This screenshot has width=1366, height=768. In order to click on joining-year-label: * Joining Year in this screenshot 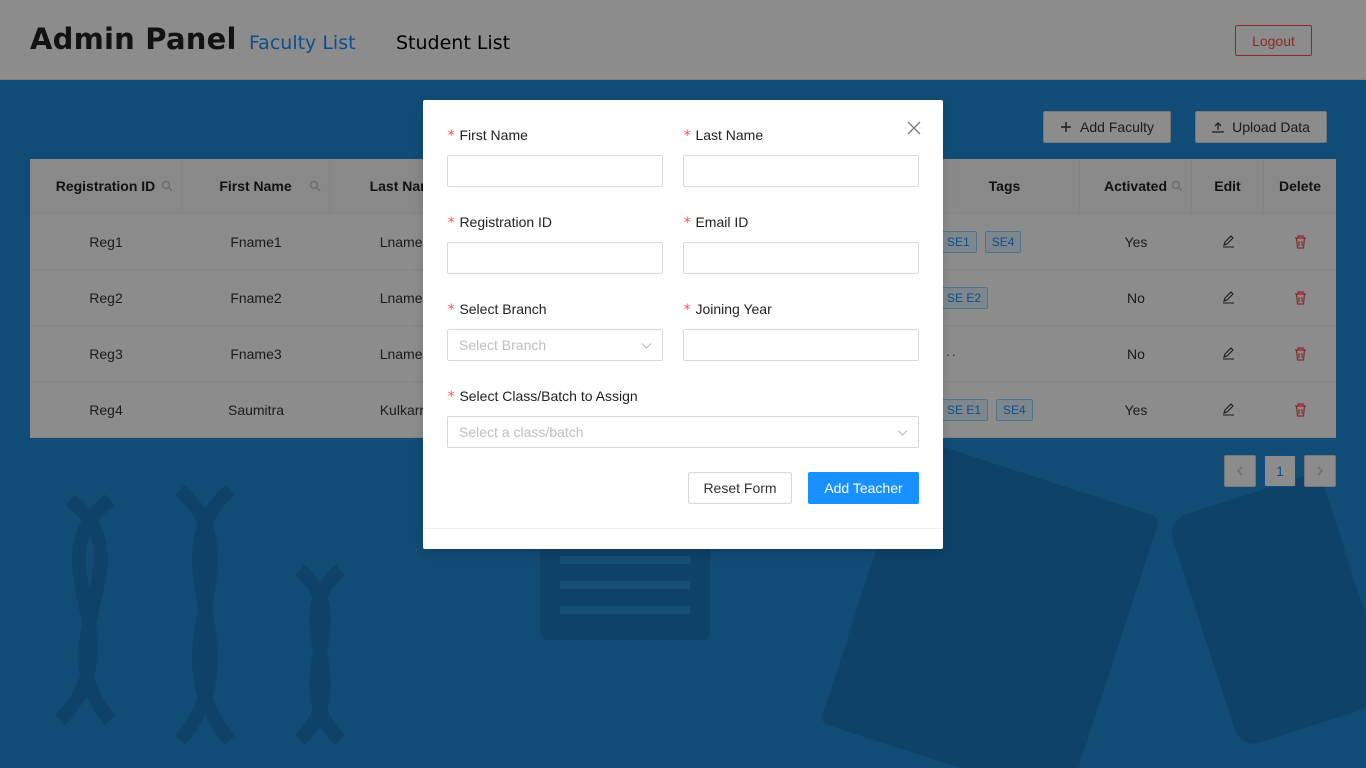, I will do `click(727, 309)`.